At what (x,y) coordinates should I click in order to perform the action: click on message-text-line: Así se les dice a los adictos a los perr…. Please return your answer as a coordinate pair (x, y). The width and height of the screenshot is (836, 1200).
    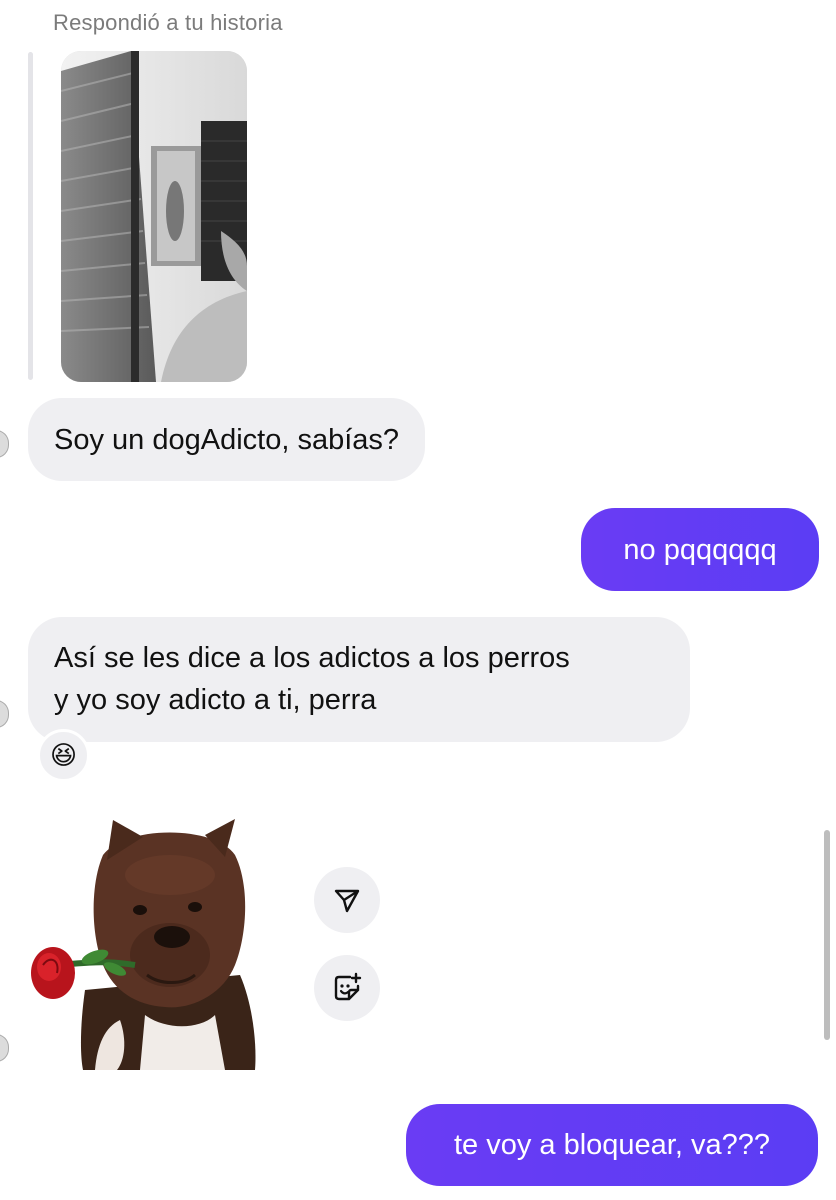
    Looking at the image, I should click on (312, 658).